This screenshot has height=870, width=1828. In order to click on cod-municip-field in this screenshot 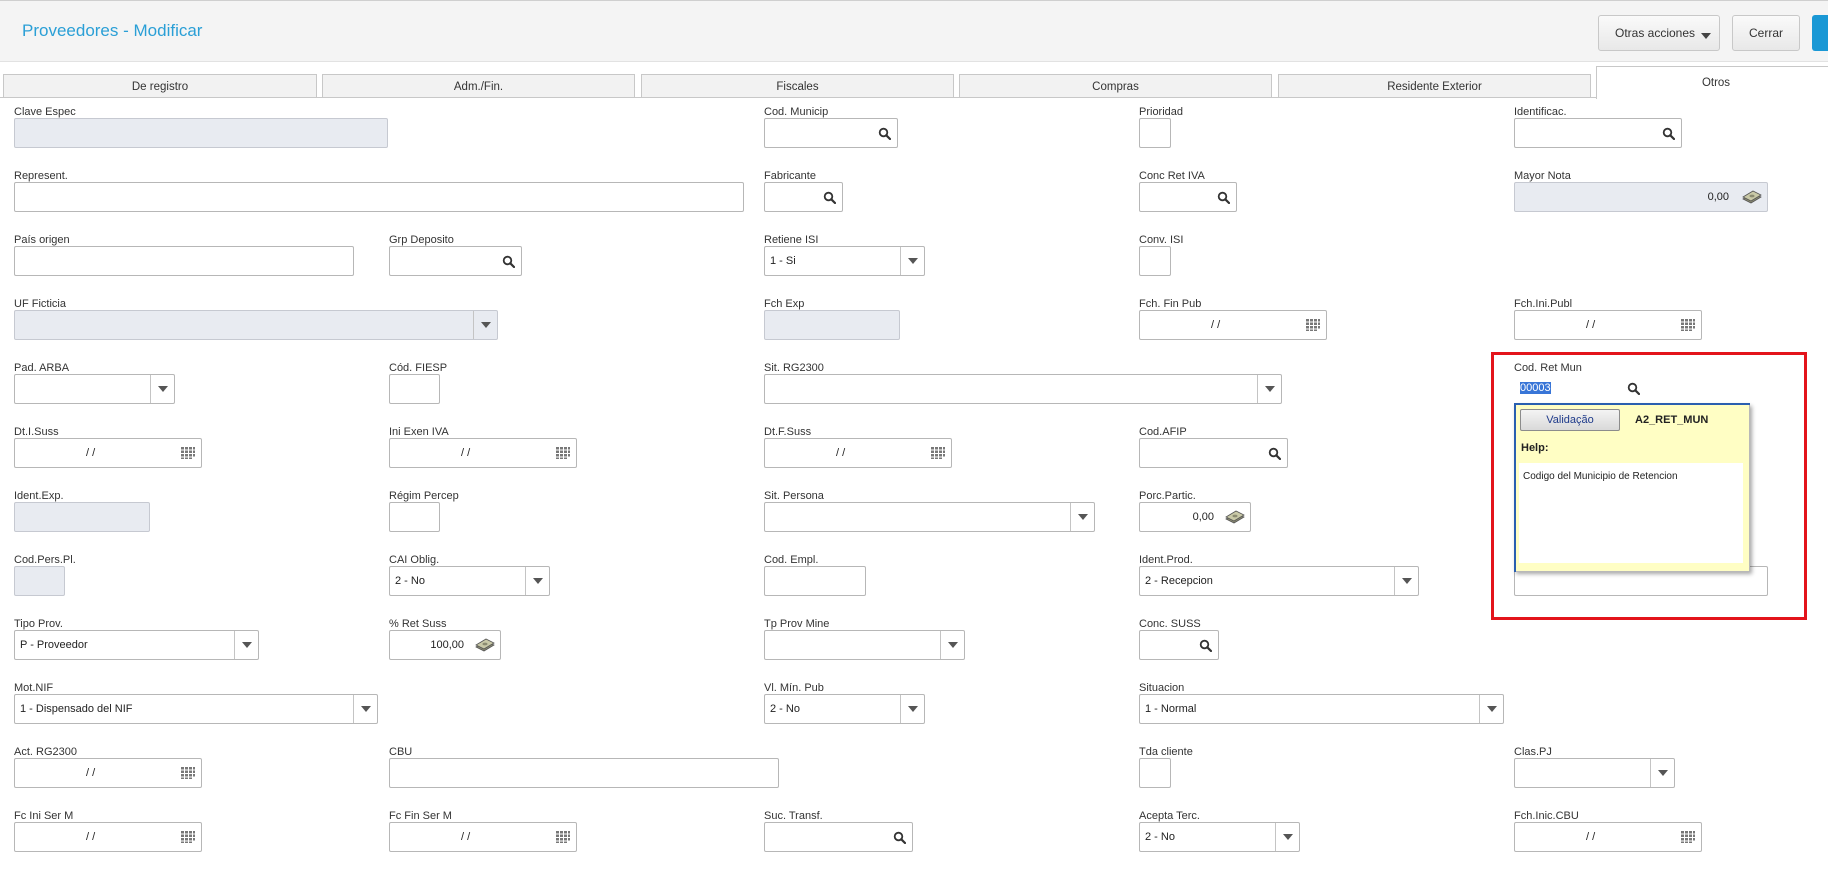, I will do `click(831, 133)`.